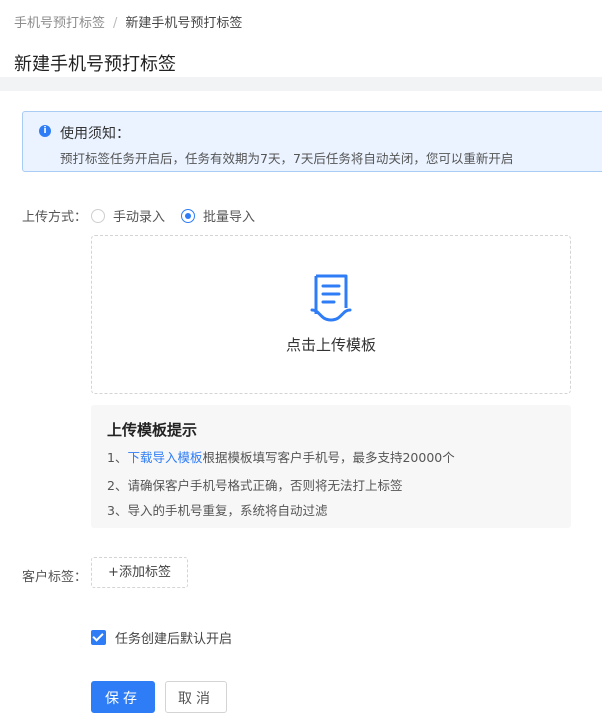 The width and height of the screenshot is (602, 725). Describe the element at coordinates (45, 131) in the screenshot. I see `info-icon: i` at that location.